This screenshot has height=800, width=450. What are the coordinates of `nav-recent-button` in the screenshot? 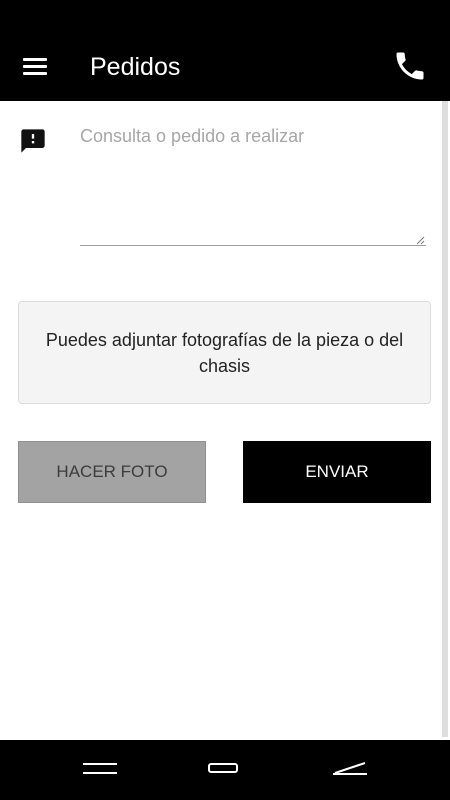 It's located at (350, 770).